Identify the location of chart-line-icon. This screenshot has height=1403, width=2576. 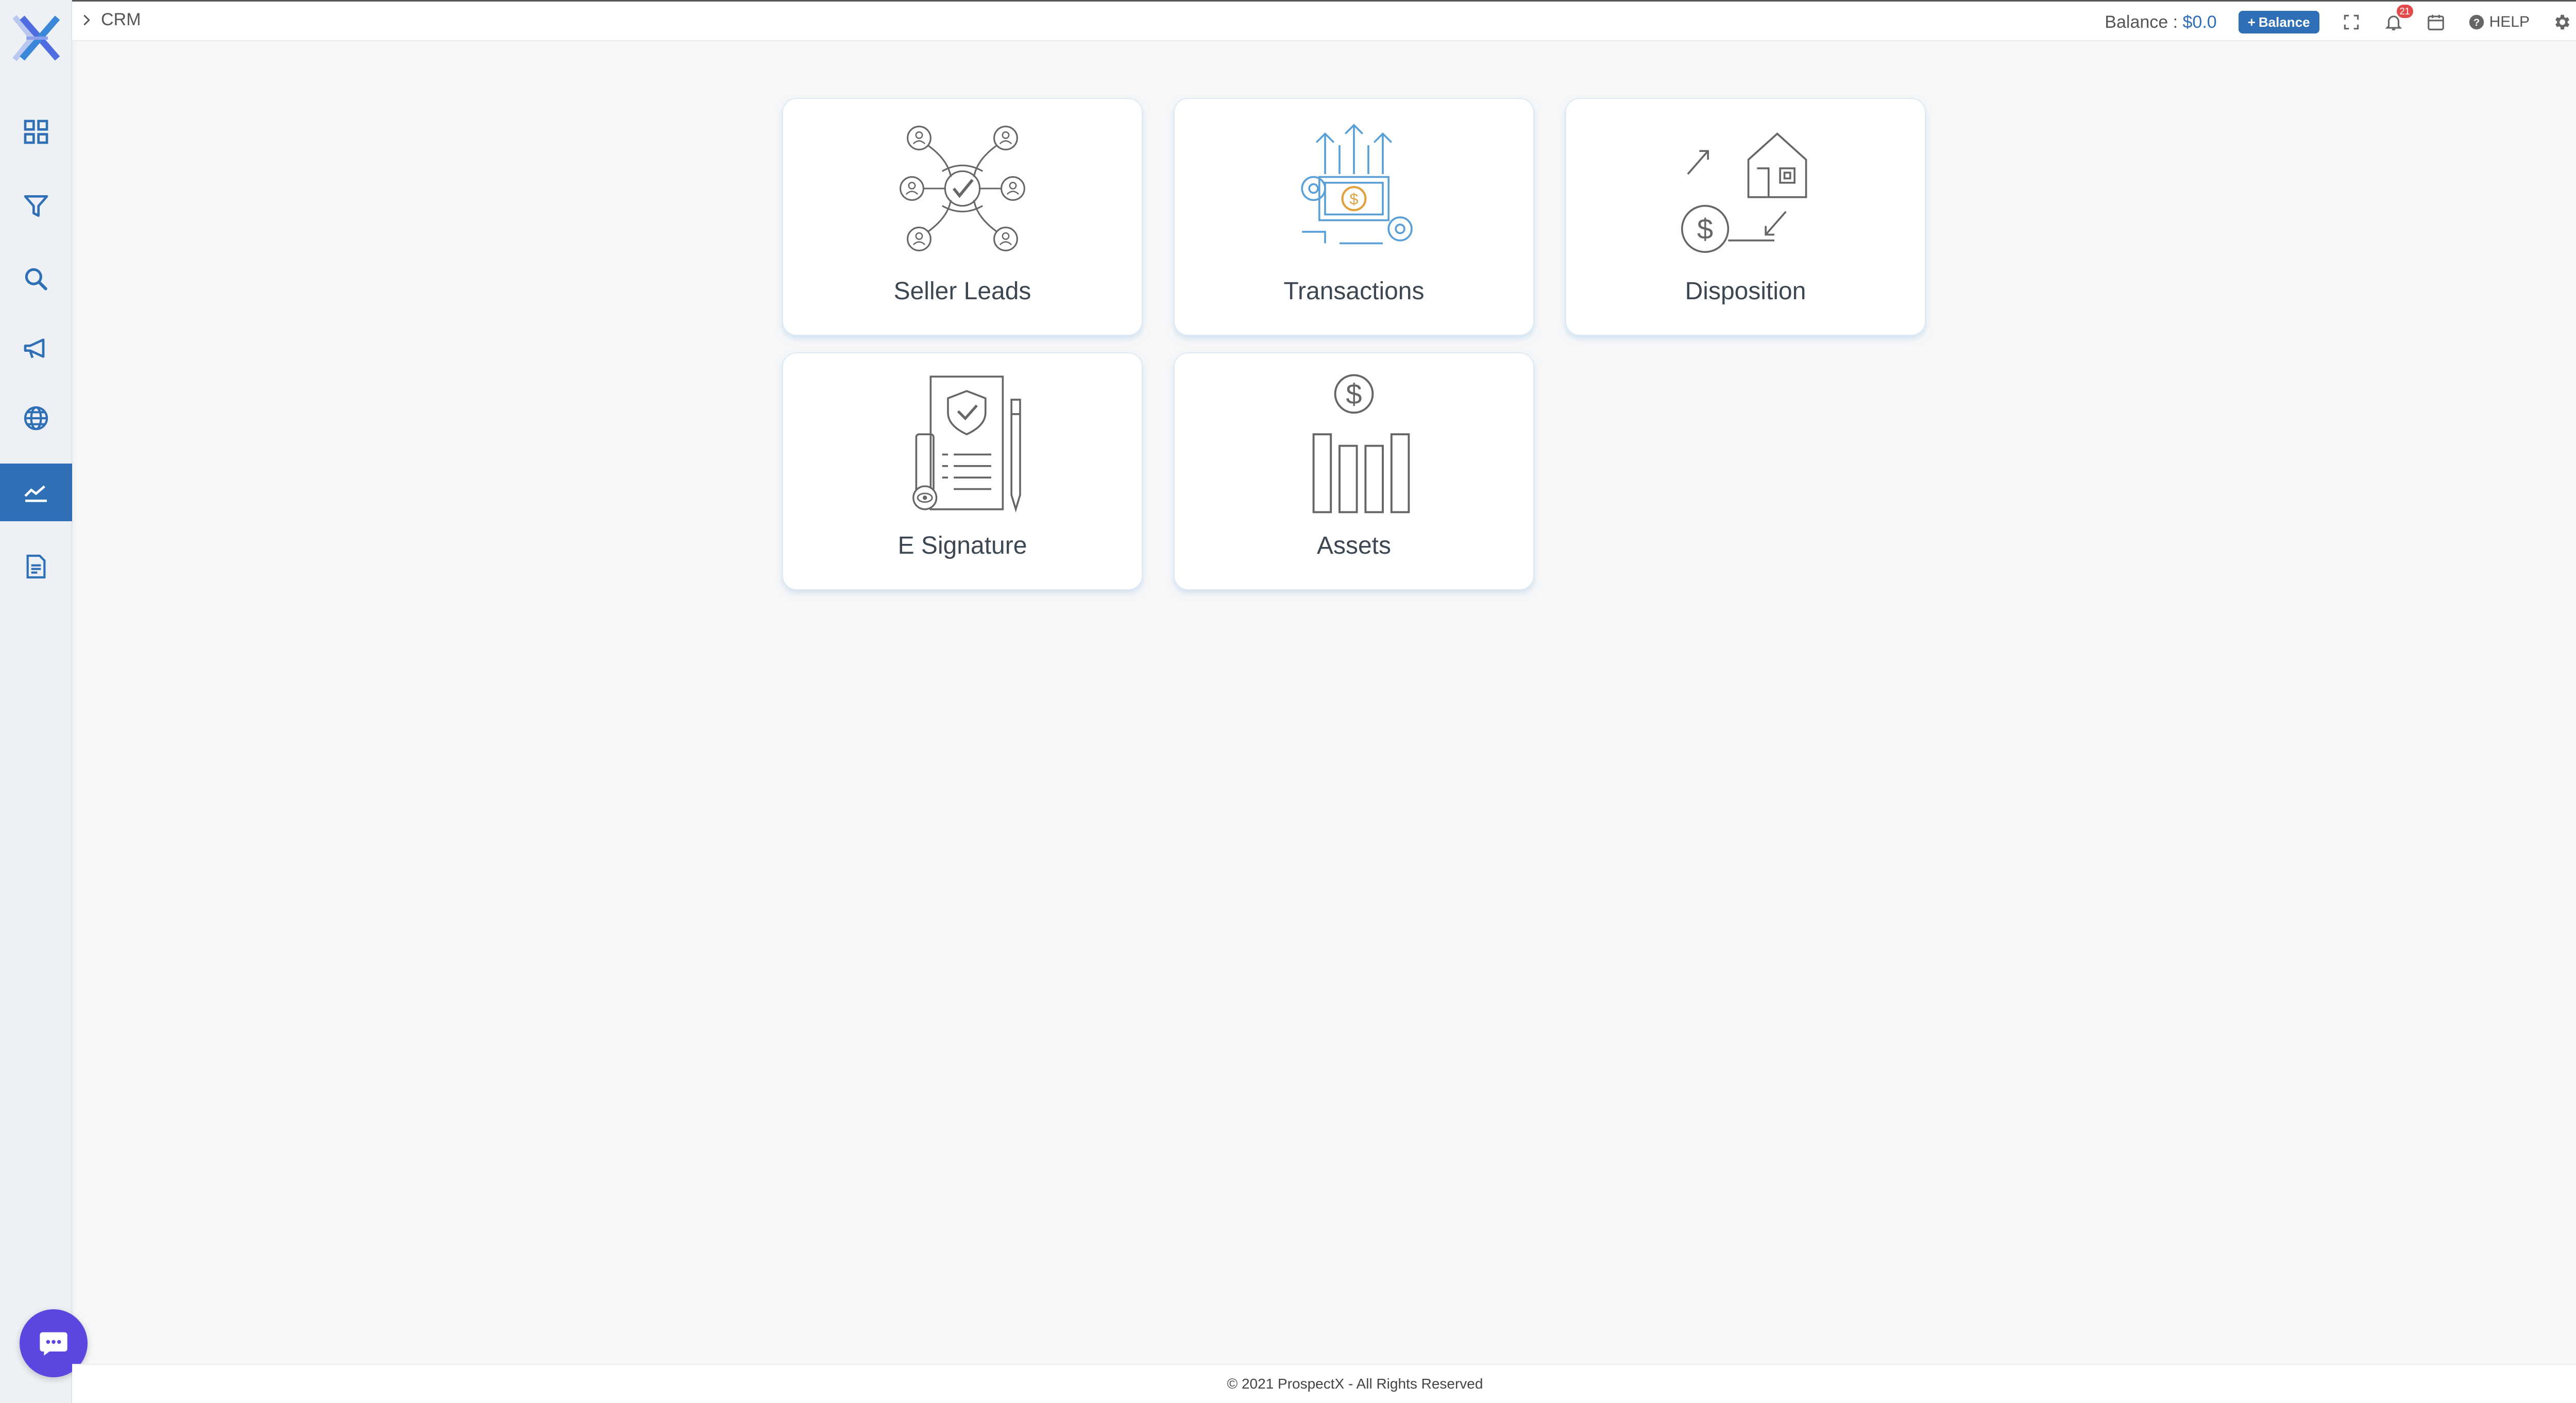
(35, 493).